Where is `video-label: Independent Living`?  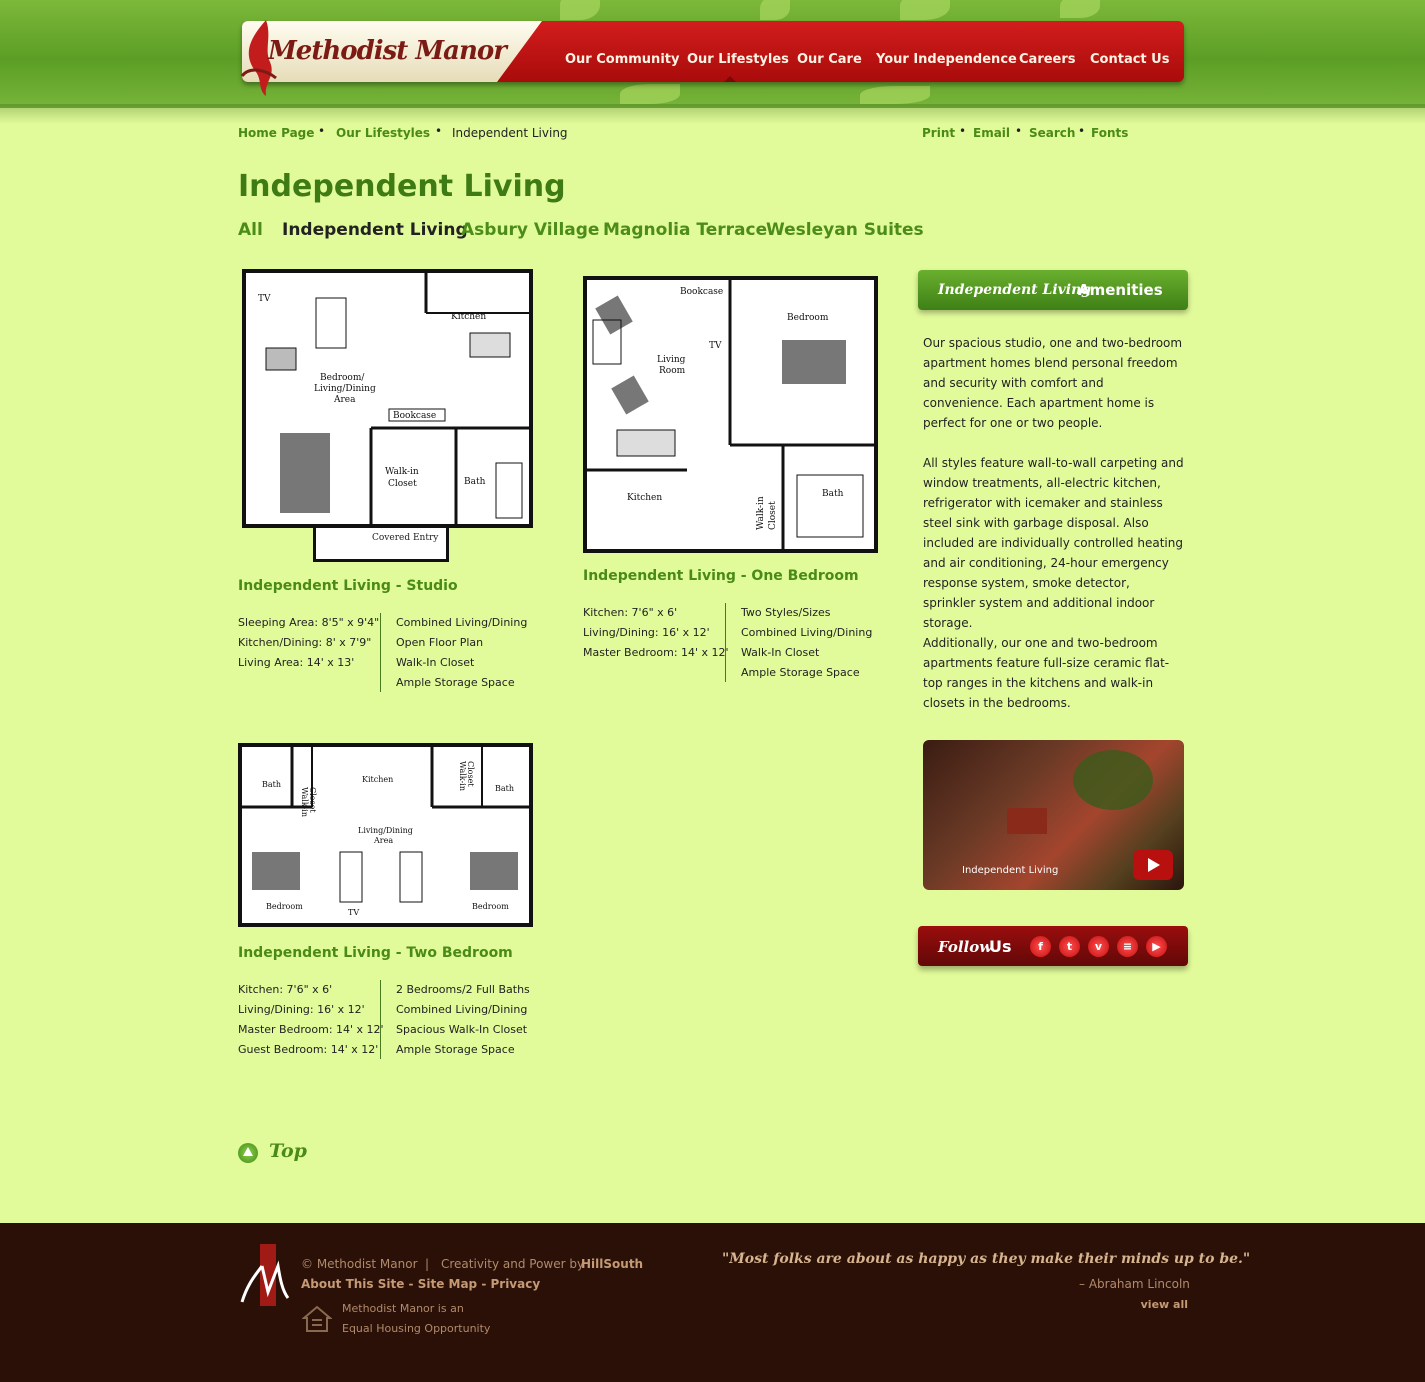 video-label: Independent Living is located at coordinates (1010, 870).